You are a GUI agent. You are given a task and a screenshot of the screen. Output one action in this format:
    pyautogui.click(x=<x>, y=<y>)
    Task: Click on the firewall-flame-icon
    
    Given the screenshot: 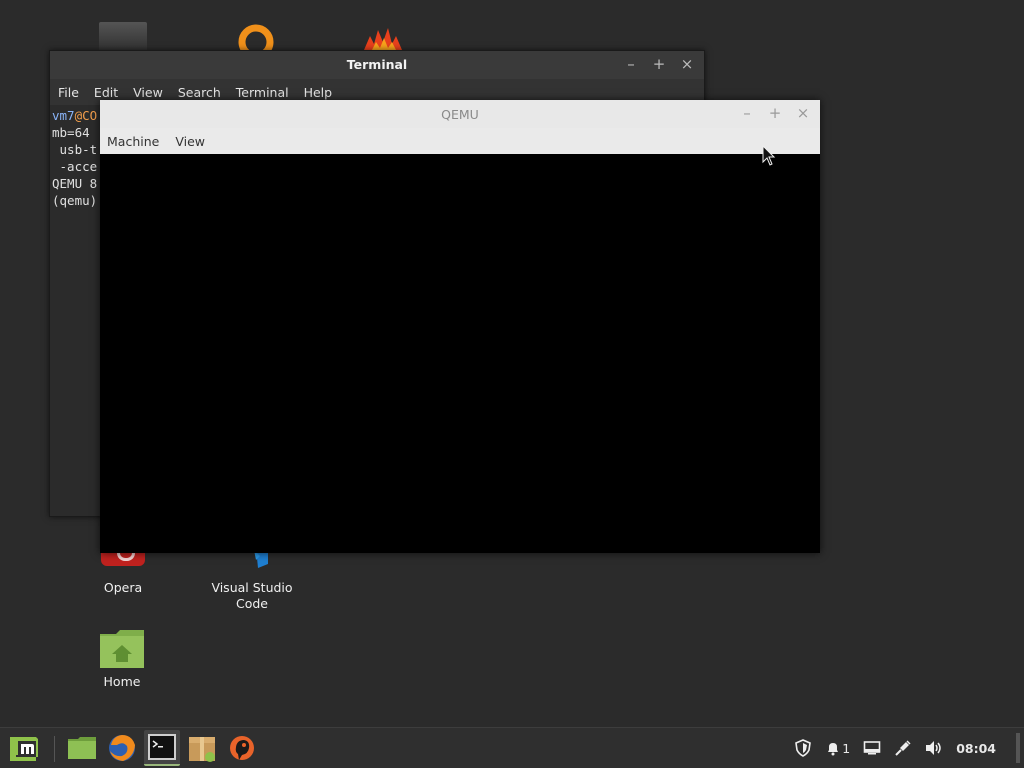 What is the action you would take?
    pyautogui.click(x=383, y=39)
    